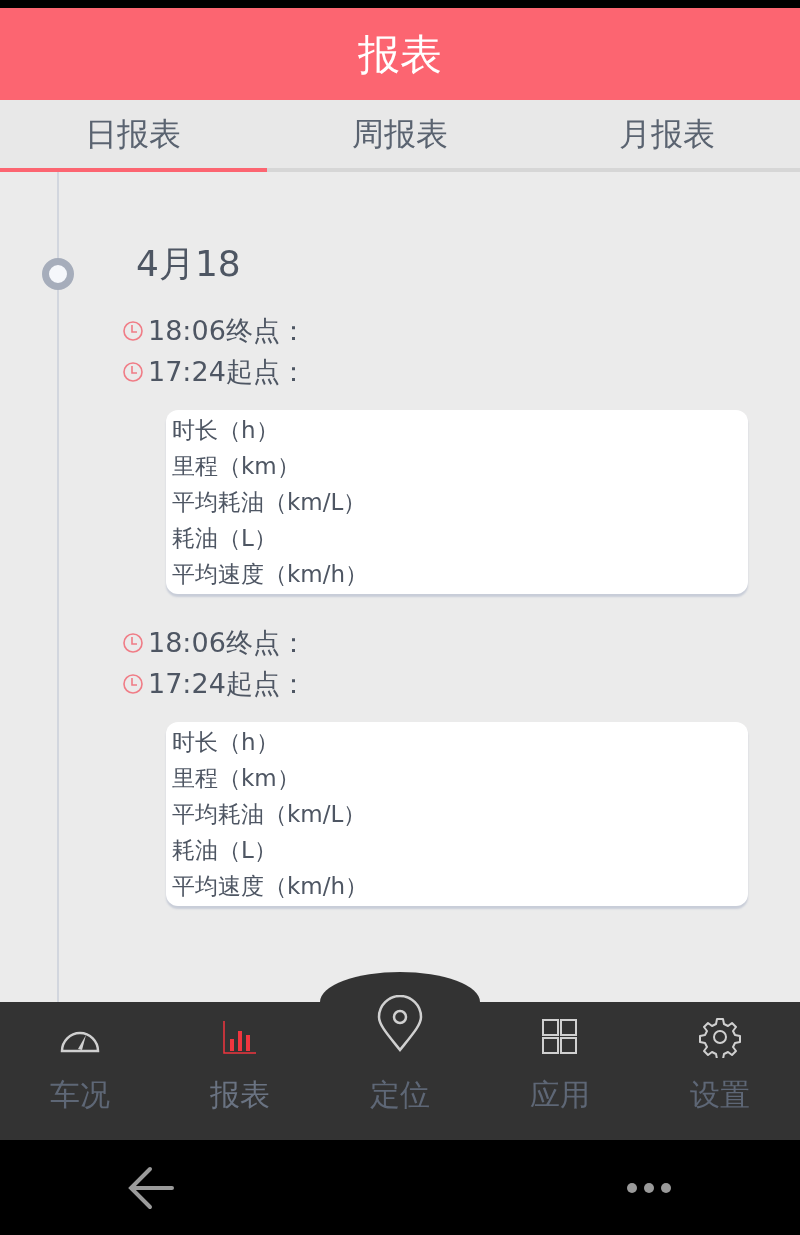  Describe the element at coordinates (189, 264) in the screenshot. I see `date-heading: 4月18` at that location.